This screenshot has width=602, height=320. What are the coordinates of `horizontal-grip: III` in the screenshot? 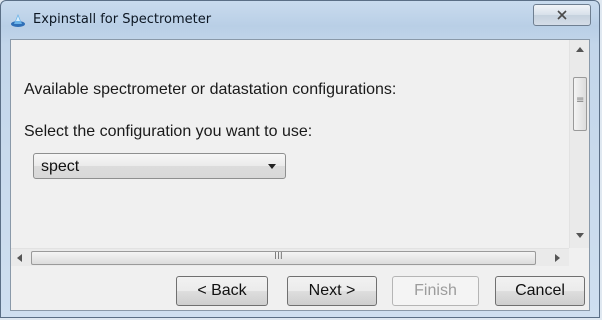 It's located at (278, 256).